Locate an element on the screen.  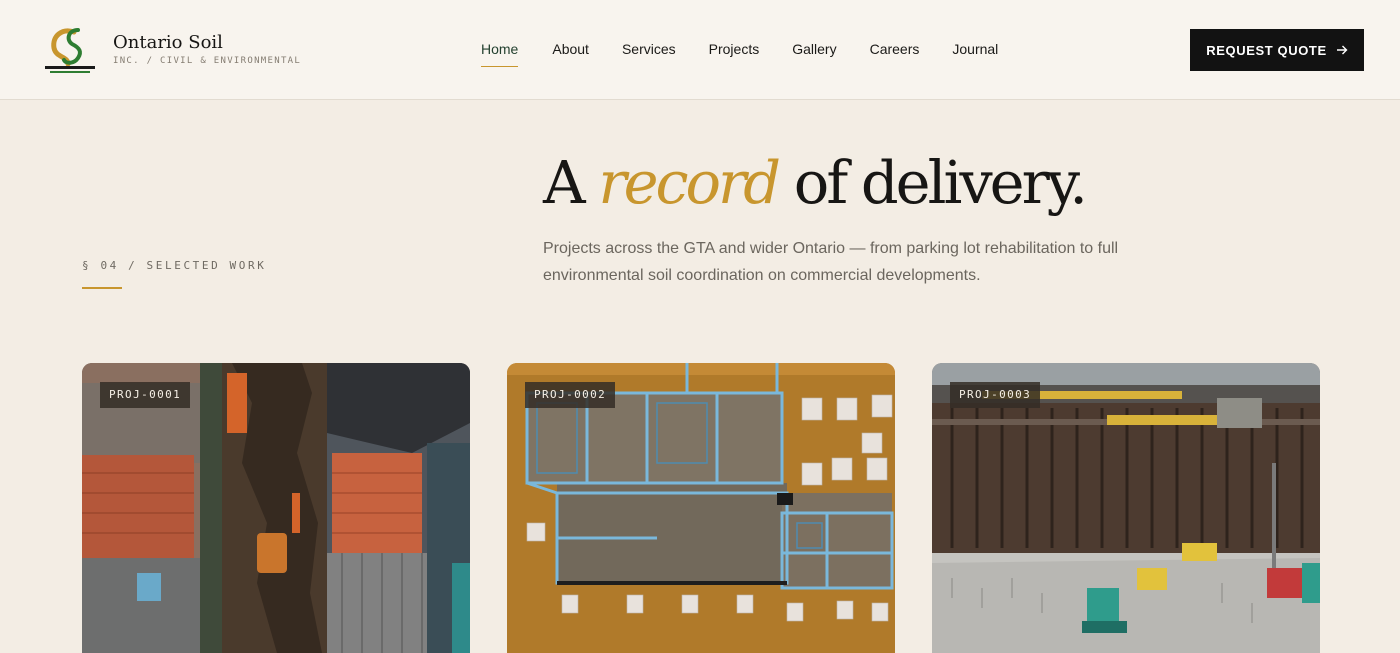
project-id-tag: PROJ-0001 is located at coordinates (145, 395).